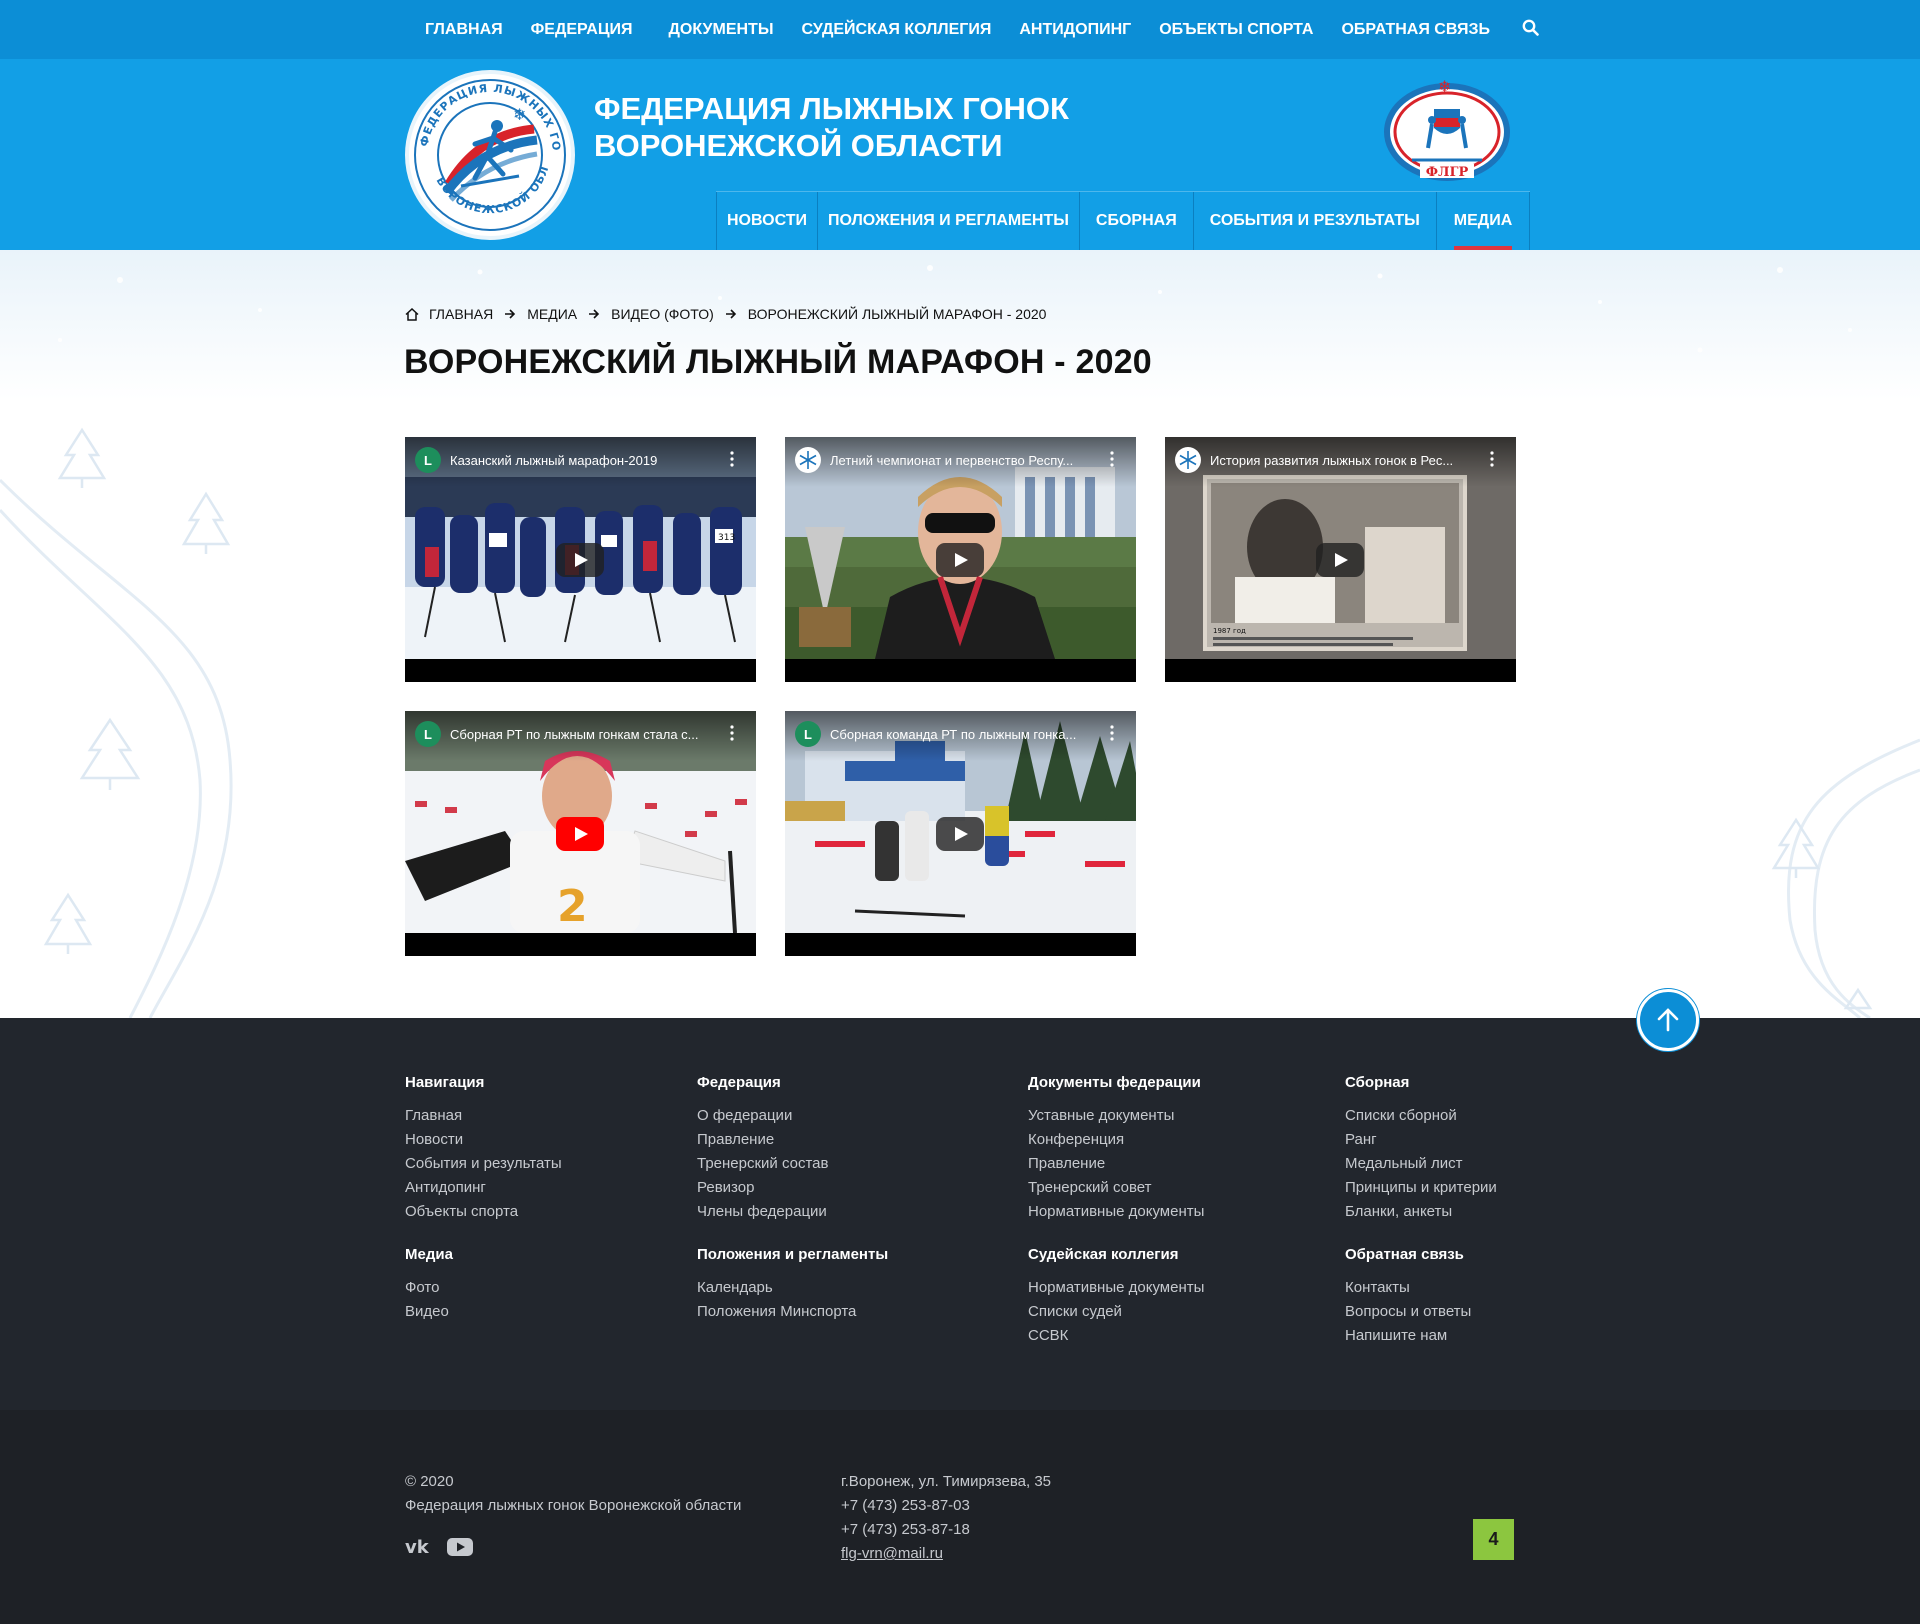  Describe the element at coordinates (1236, 30) in the screenshot. I see `top-nav-sport-objects: ОБЪЕКТЫ СПОРТА` at that location.